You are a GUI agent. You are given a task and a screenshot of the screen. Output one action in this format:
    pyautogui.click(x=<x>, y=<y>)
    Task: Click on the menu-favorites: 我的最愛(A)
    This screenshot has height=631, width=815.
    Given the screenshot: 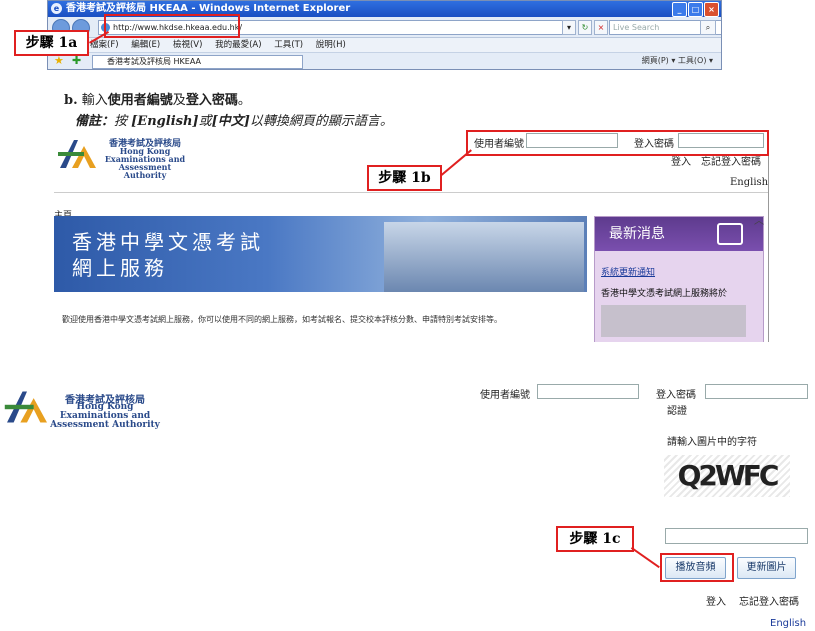 What is the action you would take?
    pyautogui.click(x=238, y=45)
    